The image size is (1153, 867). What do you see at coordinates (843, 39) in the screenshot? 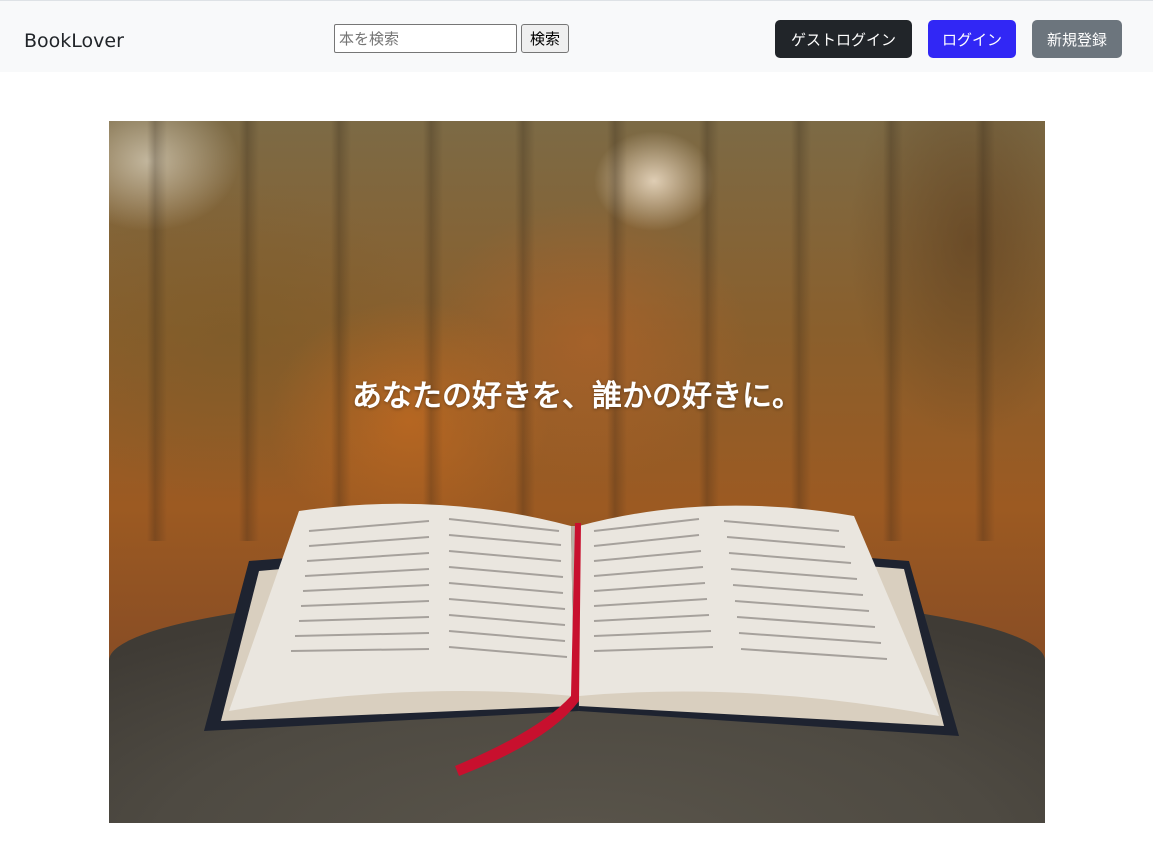
I see `guest-login-button: ゲストログイン` at bounding box center [843, 39].